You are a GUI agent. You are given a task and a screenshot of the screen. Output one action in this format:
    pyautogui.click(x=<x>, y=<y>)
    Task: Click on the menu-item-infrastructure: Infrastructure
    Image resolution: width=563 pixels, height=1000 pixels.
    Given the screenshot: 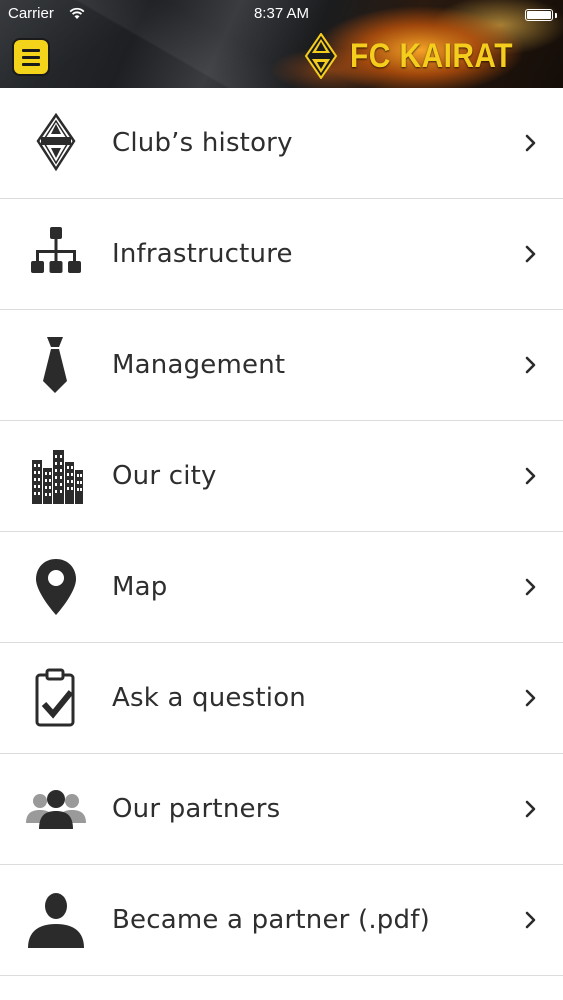 What is the action you would take?
    pyautogui.click(x=281, y=254)
    